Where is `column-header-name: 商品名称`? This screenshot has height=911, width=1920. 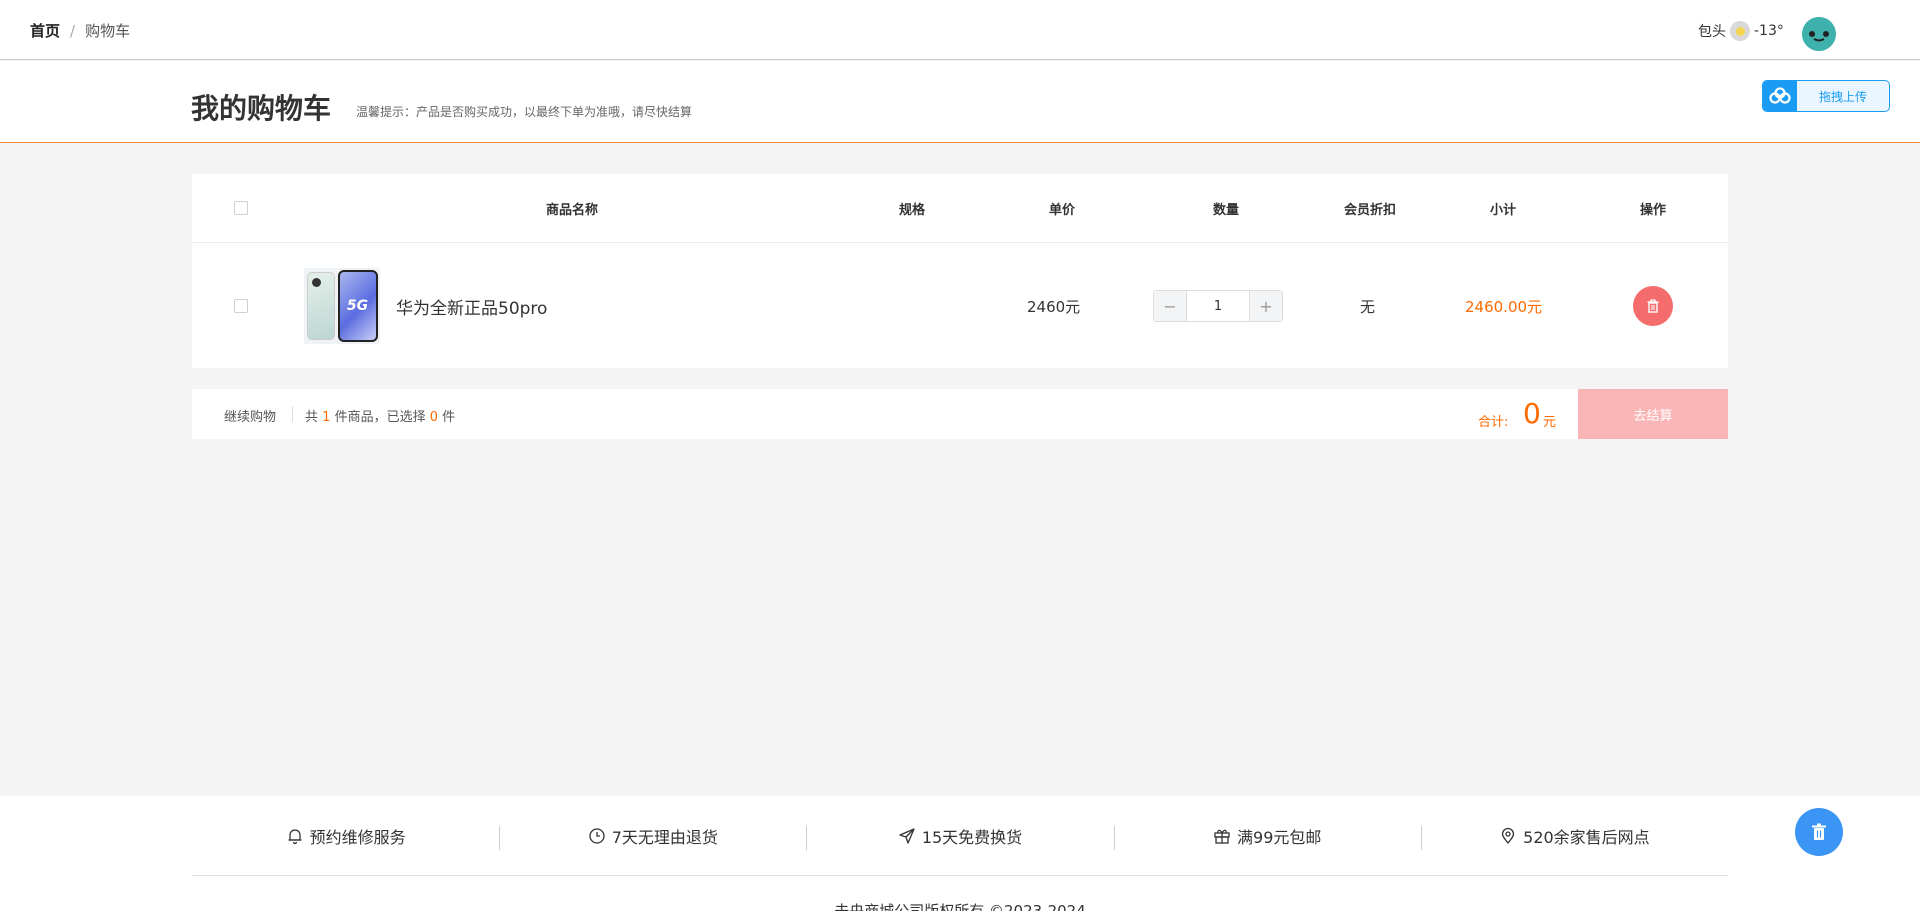
column-header-name: 商品名称 is located at coordinates (571, 210).